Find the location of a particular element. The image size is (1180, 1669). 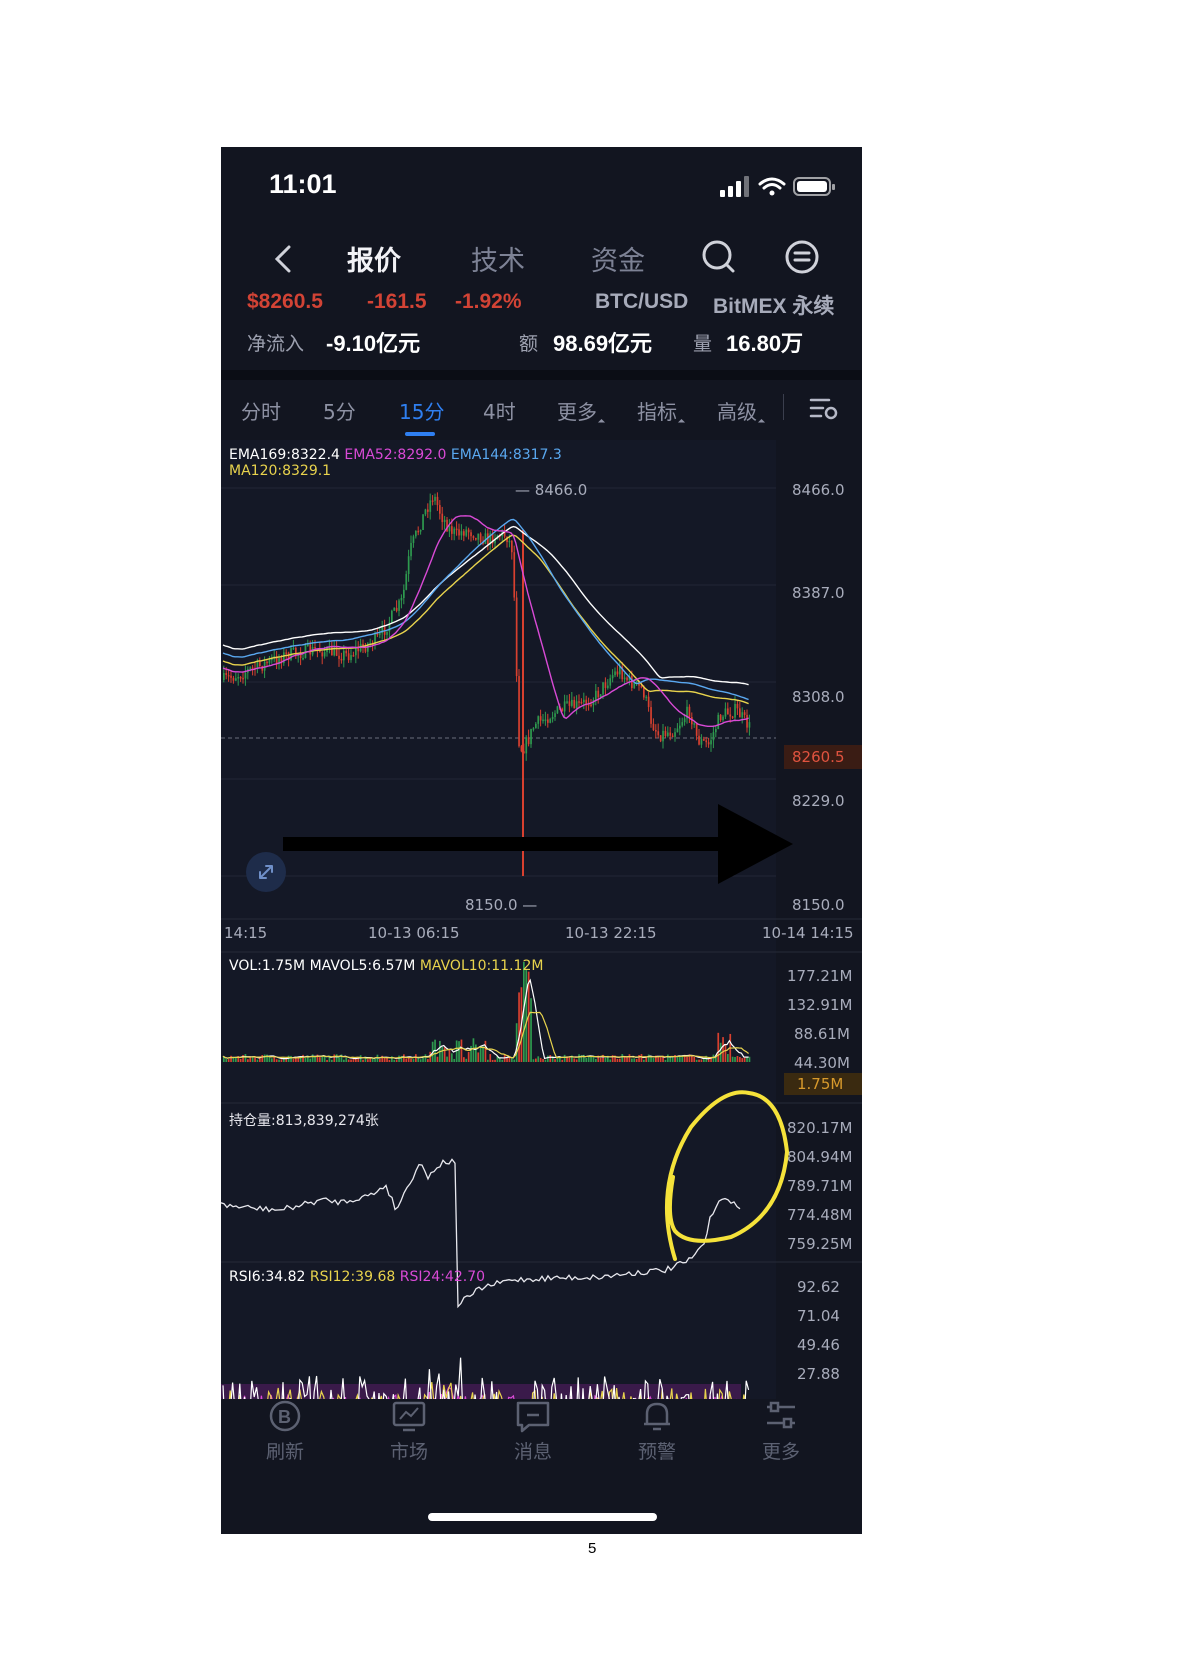

yellow-circle-annotation is located at coordinates (727, 1175).